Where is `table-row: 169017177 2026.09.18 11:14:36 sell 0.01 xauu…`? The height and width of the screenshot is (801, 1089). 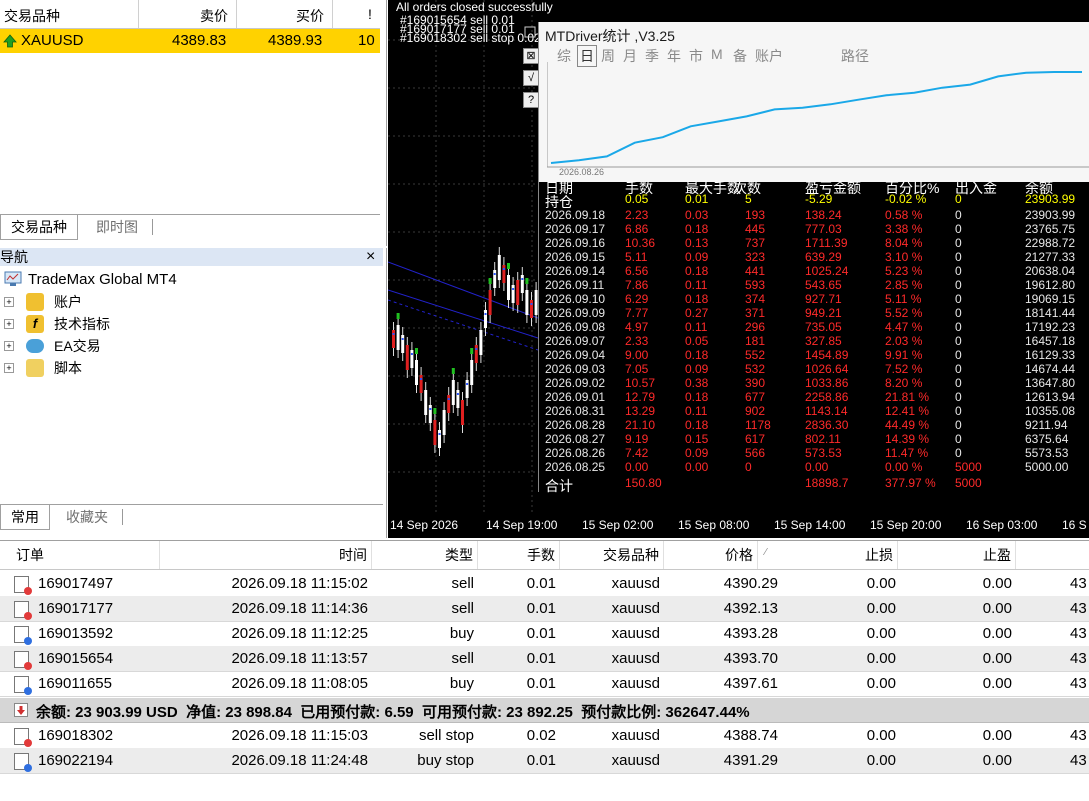
table-row: 169017177 2026.09.18 11:14:36 sell 0.01 xauu… is located at coordinates (544, 609).